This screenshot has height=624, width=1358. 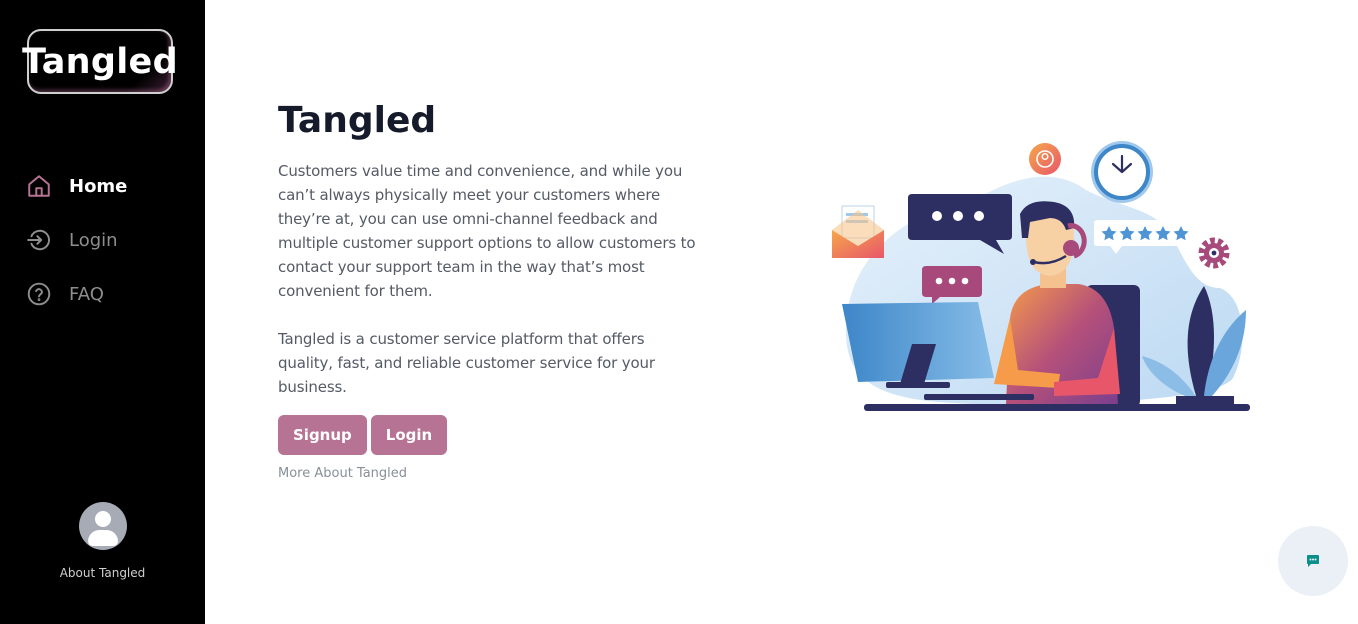 I want to click on logo: Tangled, so click(x=100, y=61).